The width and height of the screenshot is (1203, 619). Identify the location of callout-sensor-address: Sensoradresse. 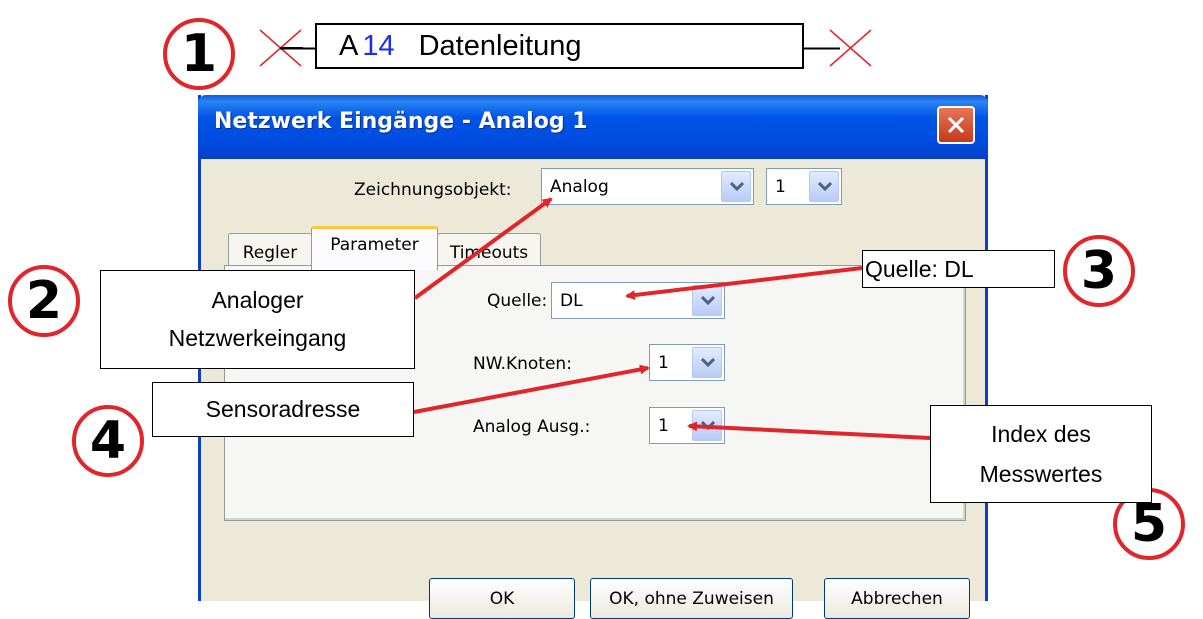
(283, 409).